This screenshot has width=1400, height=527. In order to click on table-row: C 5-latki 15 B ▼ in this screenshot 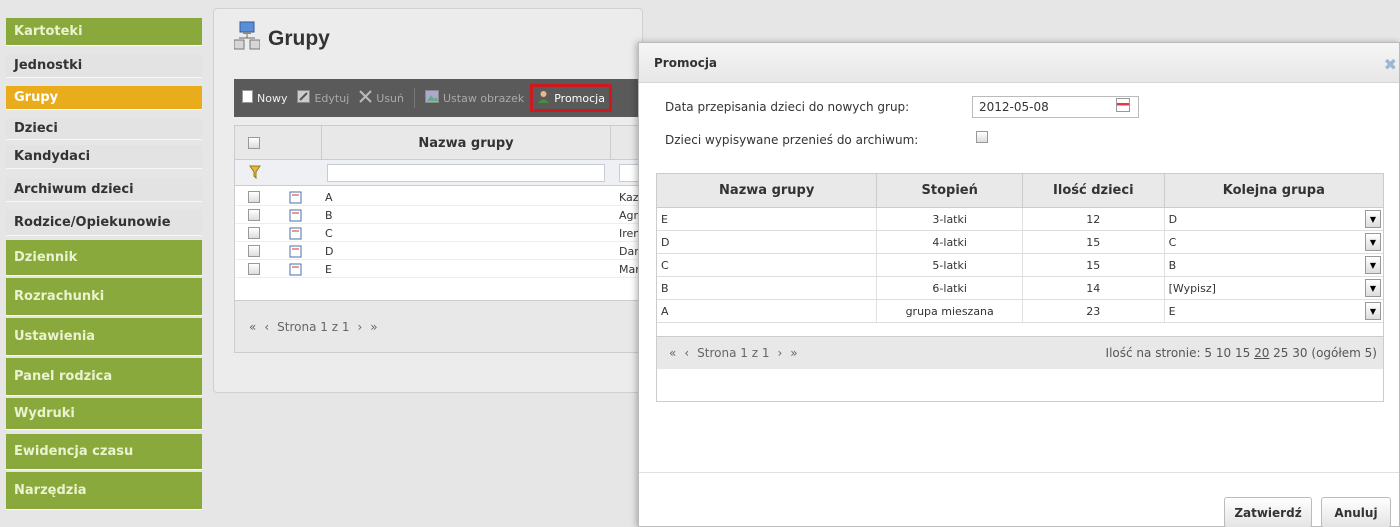, I will do `click(1020, 265)`.